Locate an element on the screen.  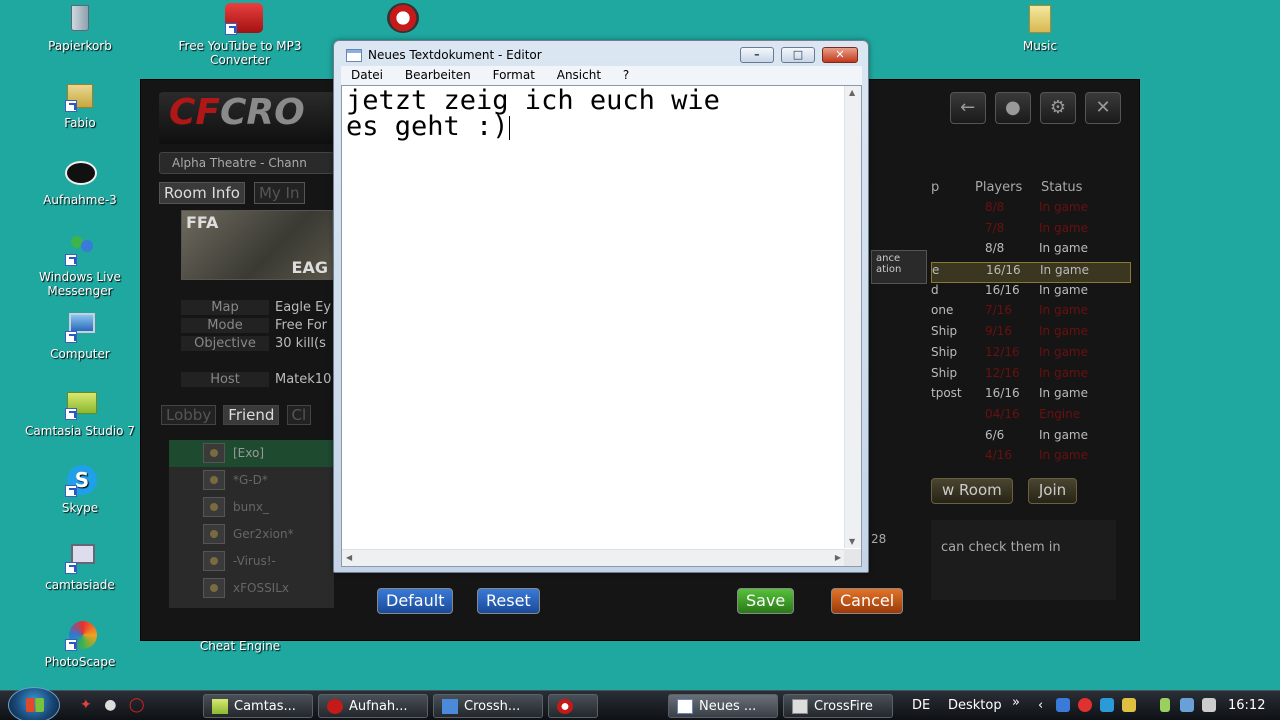
table-row: 7/8 In game is located at coordinates (1031, 231).